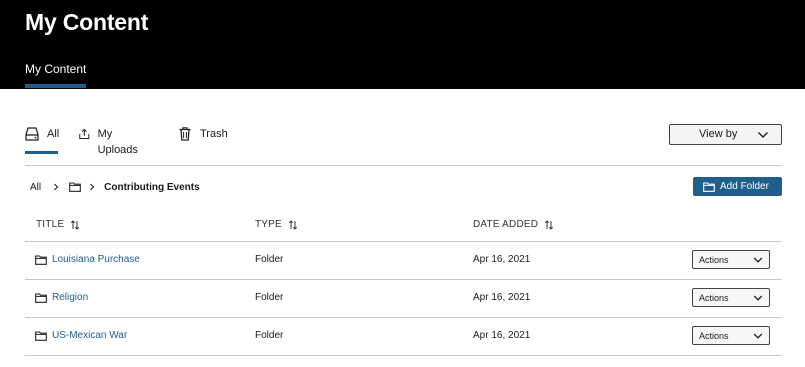 The height and width of the screenshot is (367, 805). What do you see at coordinates (35, 187) in the screenshot?
I see `breadcrumb-all: All` at bounding box center [35, 187].